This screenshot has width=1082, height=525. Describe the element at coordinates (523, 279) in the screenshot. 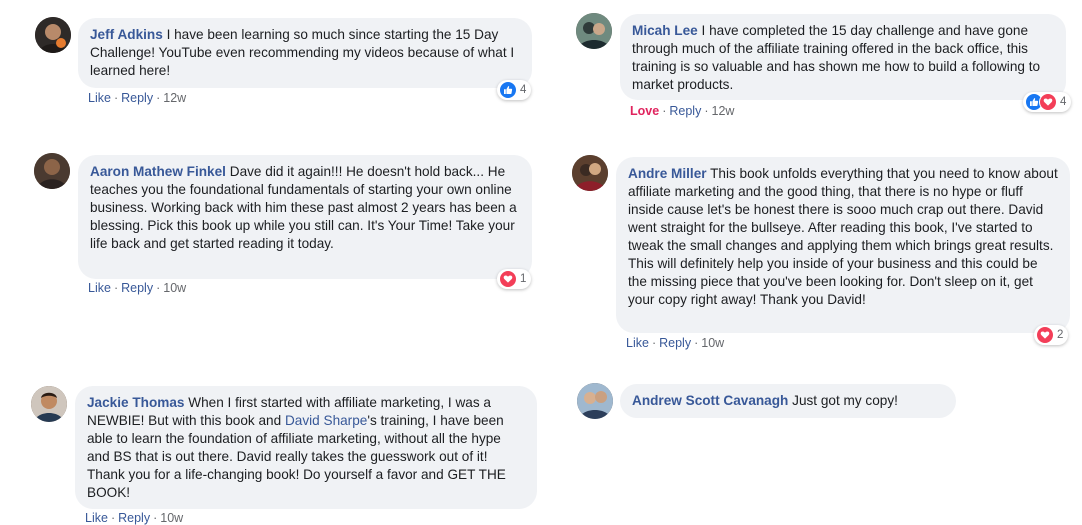

I see `reaction-count: 1` at that location.